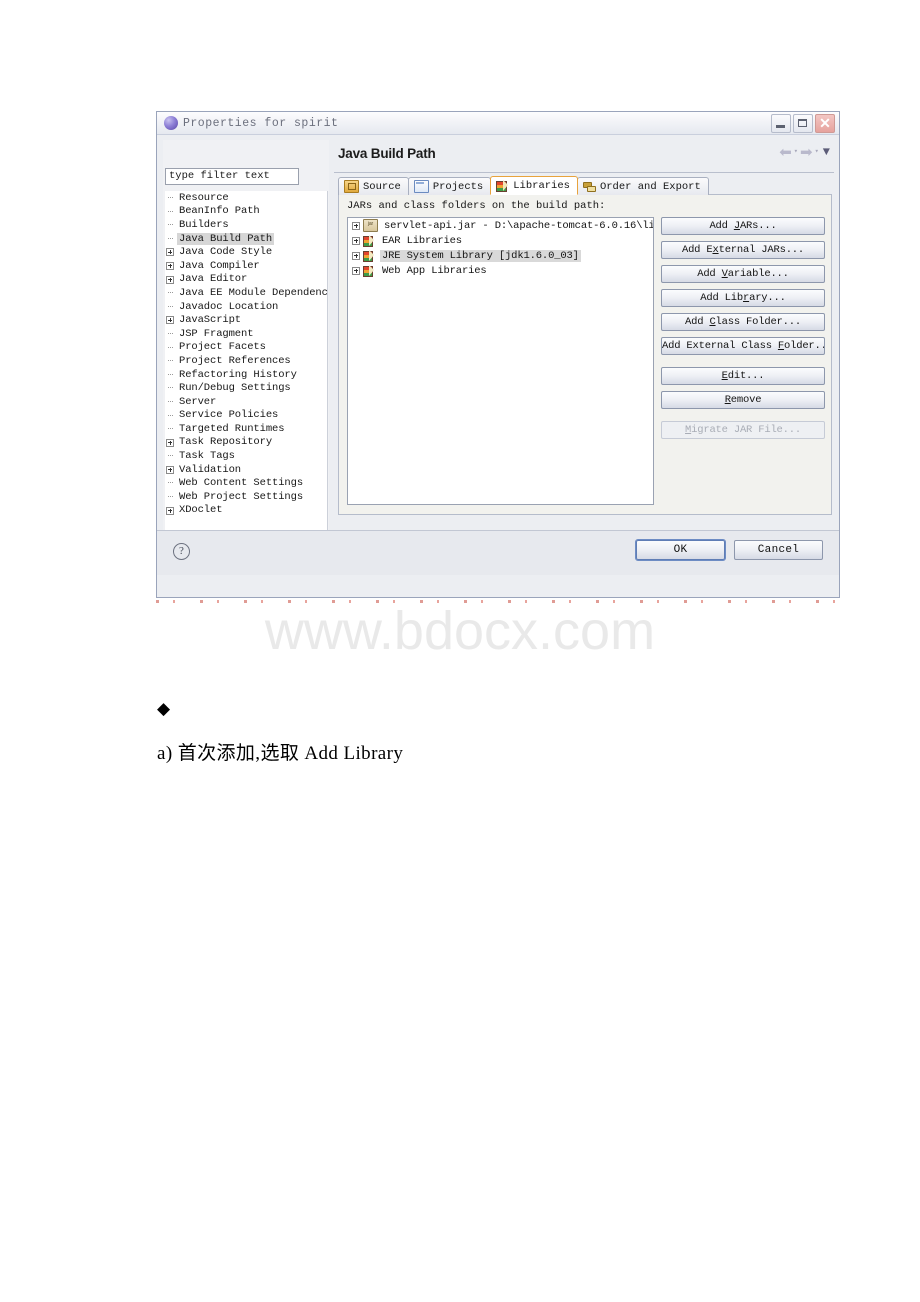 The width and height of the screenshot is (920, 1302). I want to click on tree-item-beaninfo-path: BeanInfo Path, so click(246, 212).